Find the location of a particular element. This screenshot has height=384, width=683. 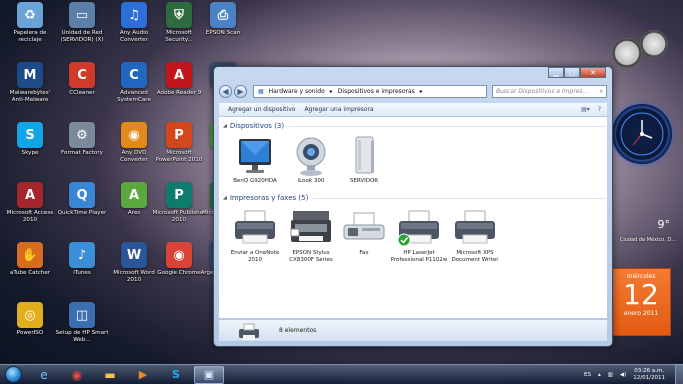

desktop-icon-label: PowerISO is located at coordinates (30, 333).